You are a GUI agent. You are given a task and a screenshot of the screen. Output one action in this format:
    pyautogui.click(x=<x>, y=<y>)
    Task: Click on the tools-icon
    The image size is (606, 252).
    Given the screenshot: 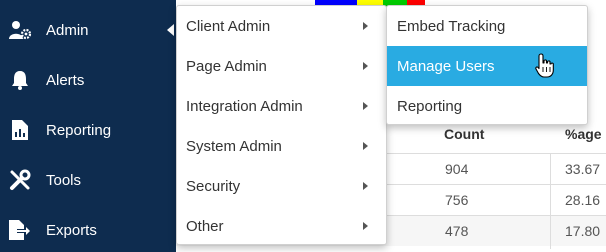 What is the action you would take?
    pyautogui.click(x=20, y=180)
    